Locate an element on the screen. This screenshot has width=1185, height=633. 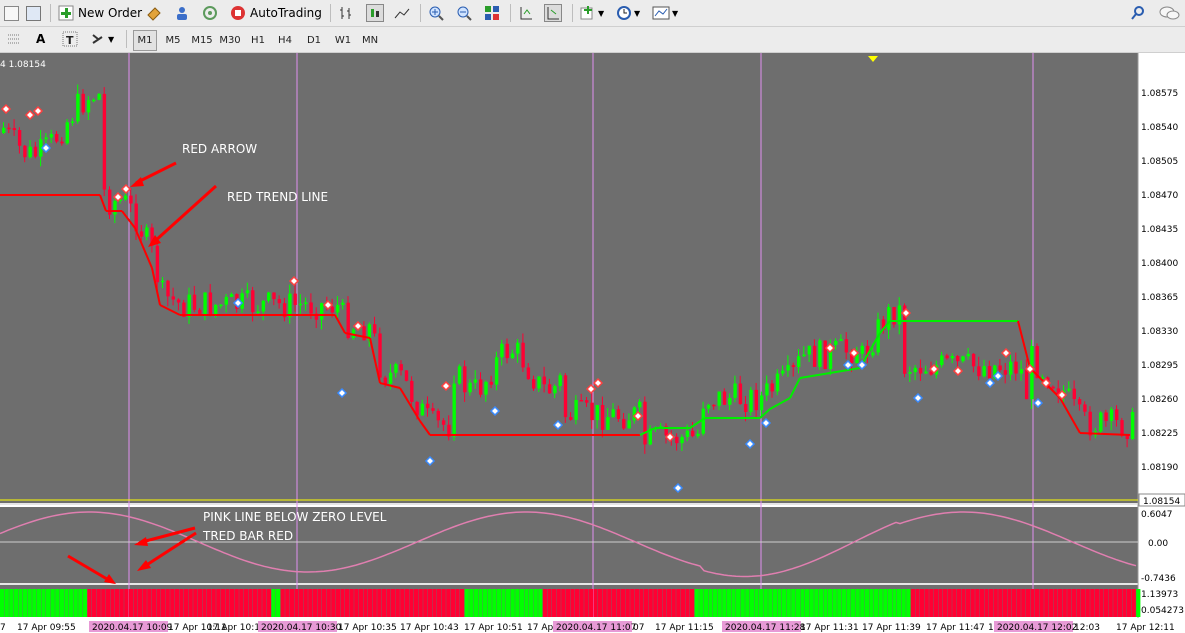
zoom-chart-icon is located at coordinates (33, 13).